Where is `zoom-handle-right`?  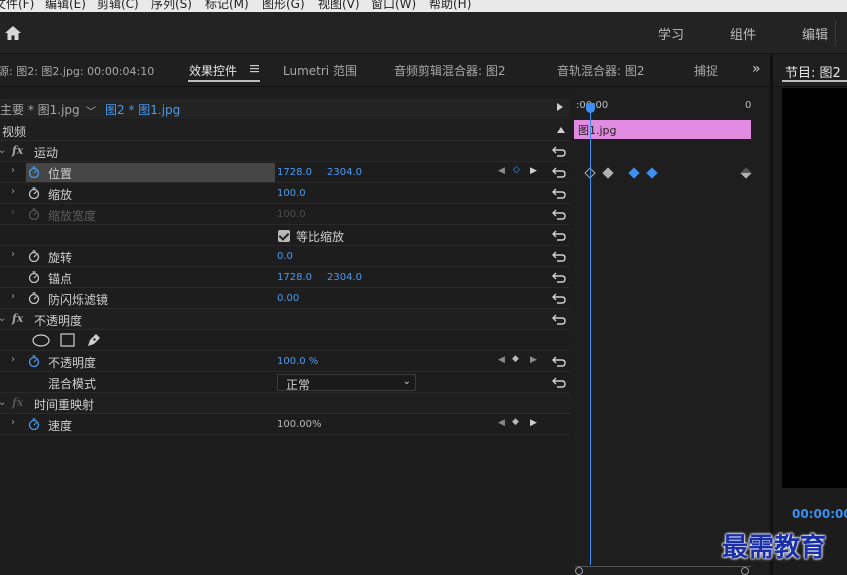
zoom-handle-right is located at coordinates (745, 571).